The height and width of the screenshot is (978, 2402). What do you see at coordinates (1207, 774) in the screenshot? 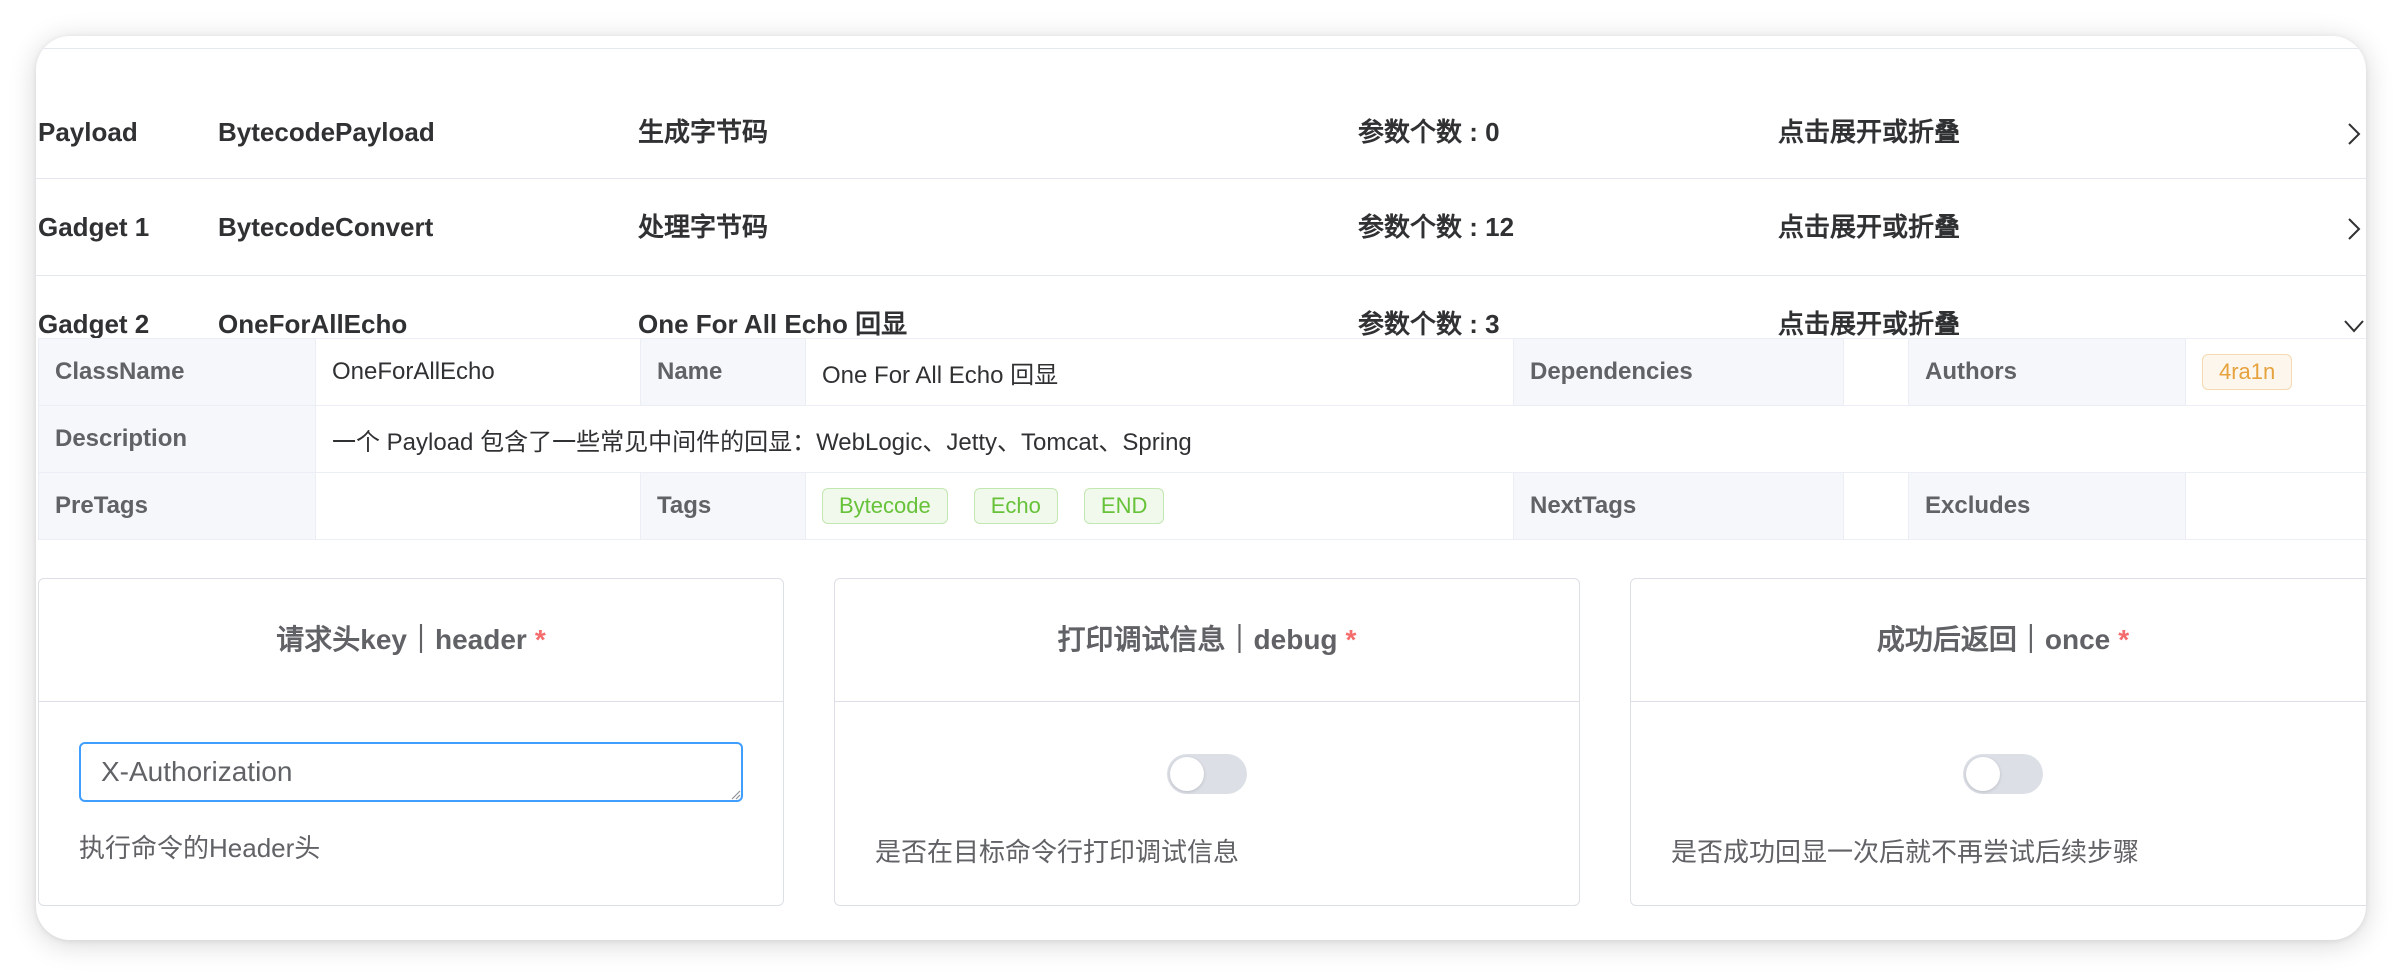
I see `debug-toggle-switch` at bounding box center [1207, 774].